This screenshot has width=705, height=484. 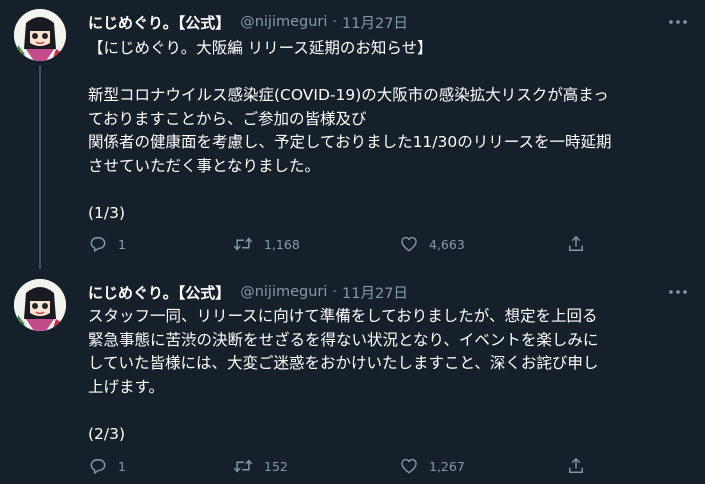 I want to click on tweet-actions: 1 1,168 4,663, so click(x=388, y=244).